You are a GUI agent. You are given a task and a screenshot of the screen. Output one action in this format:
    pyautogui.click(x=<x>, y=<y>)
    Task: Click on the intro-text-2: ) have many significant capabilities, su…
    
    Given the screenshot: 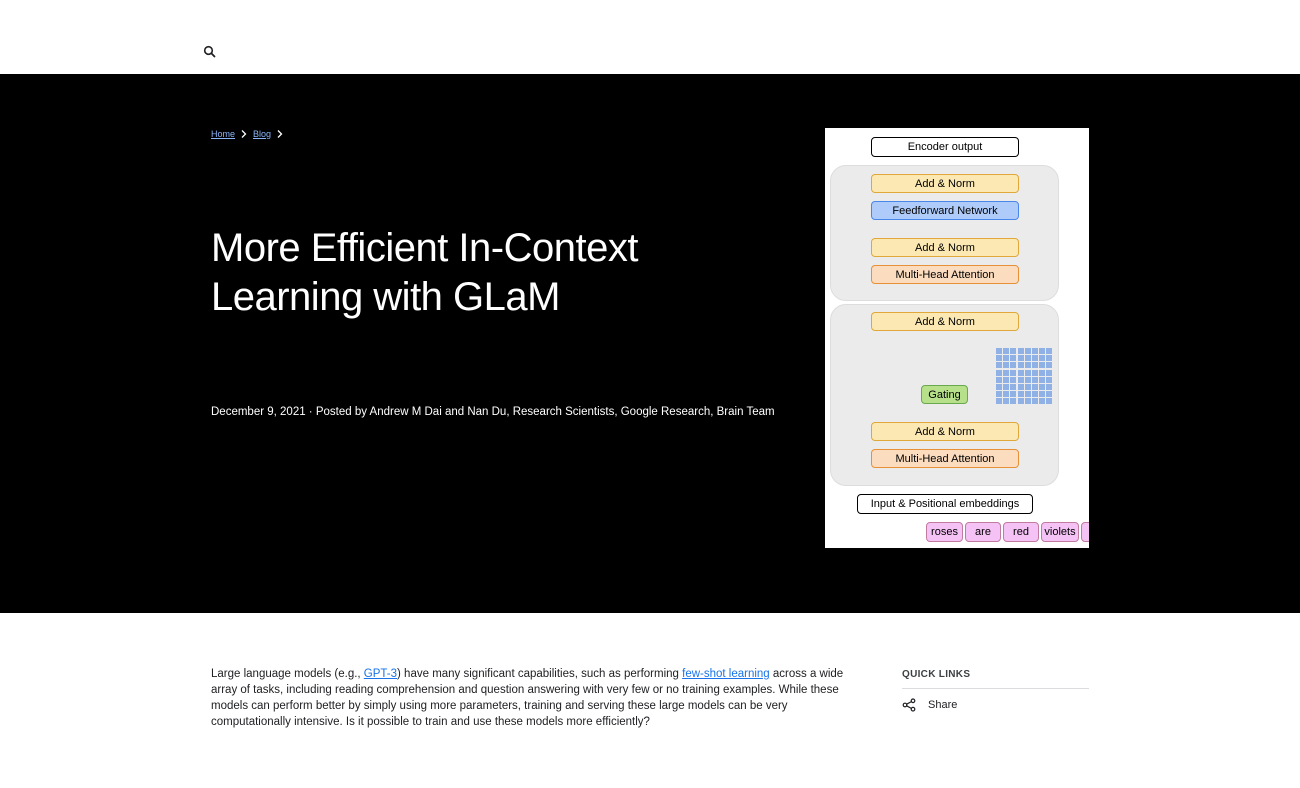 What is the action you would take?
    pyautogui.click(x=540, y=674)
    